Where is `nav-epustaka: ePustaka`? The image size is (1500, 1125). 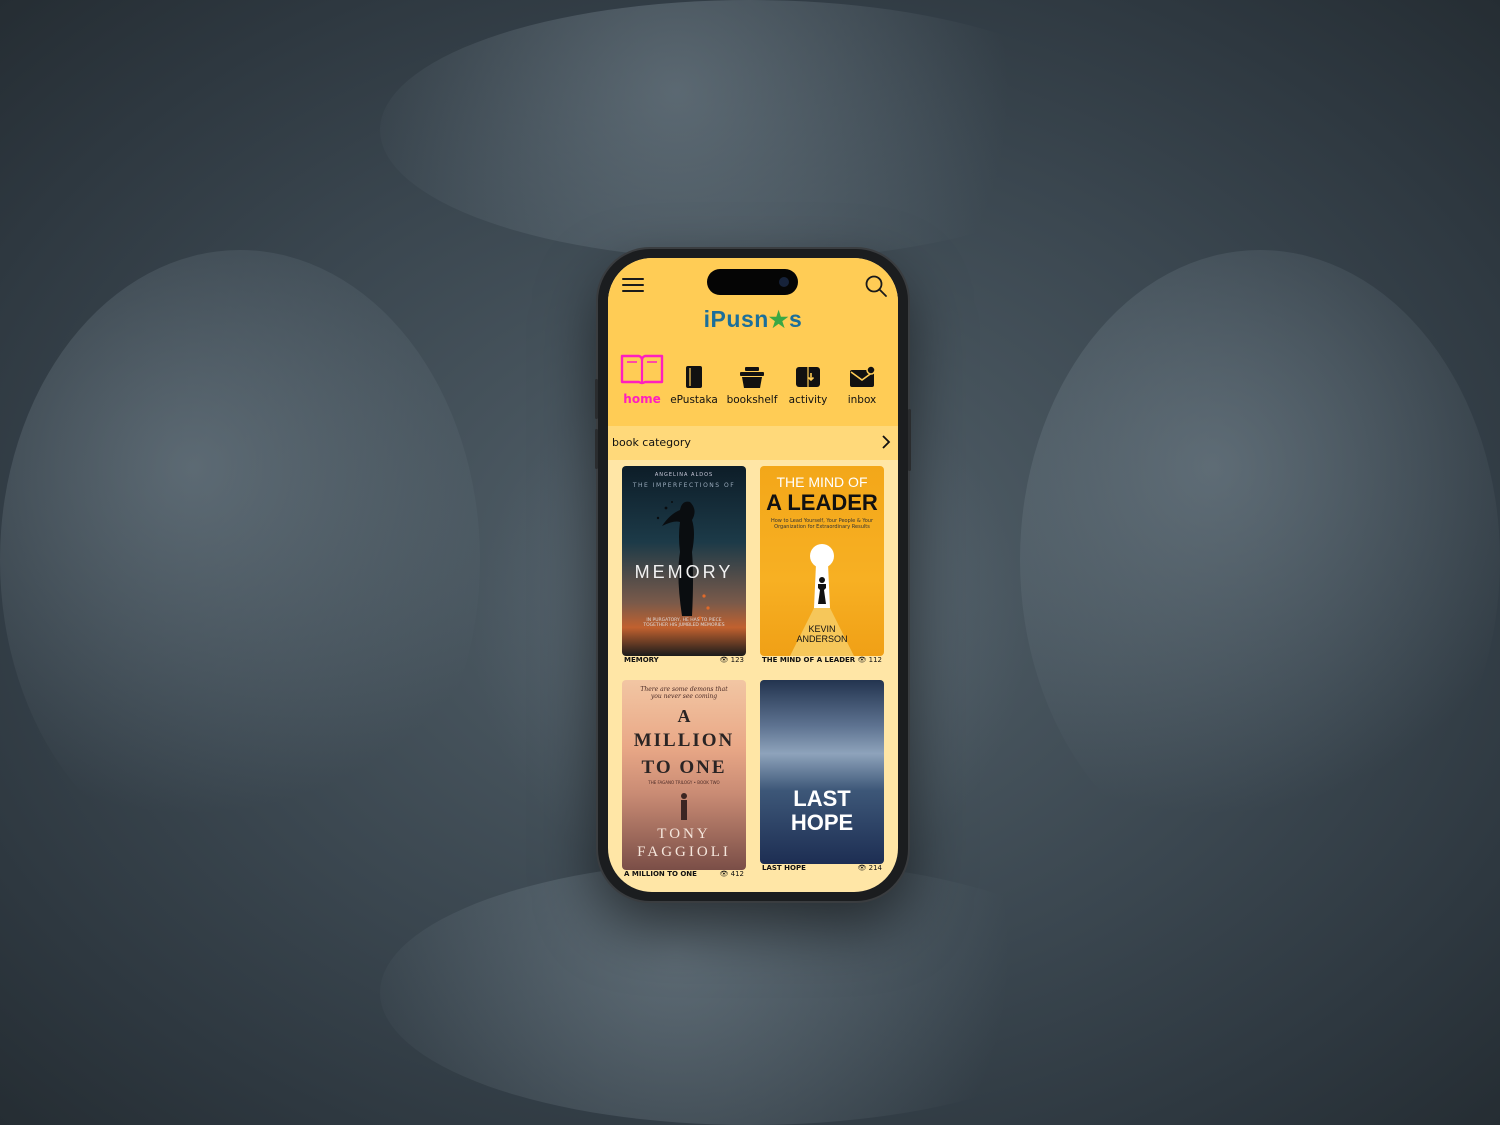
nav-epustaka: ePustaka is located at coordinates (694, 385).